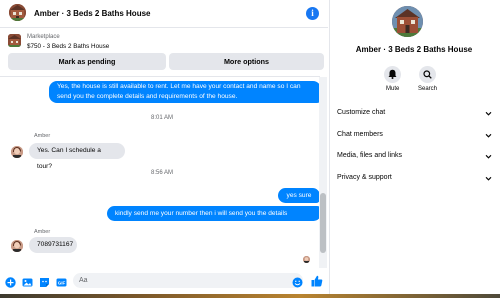 This screenshot has height=298, width=500. What do you see at coordinates (323, 223) in the screenshot?
I see `scrollbar-thumb` at bounding box center [323, 223].